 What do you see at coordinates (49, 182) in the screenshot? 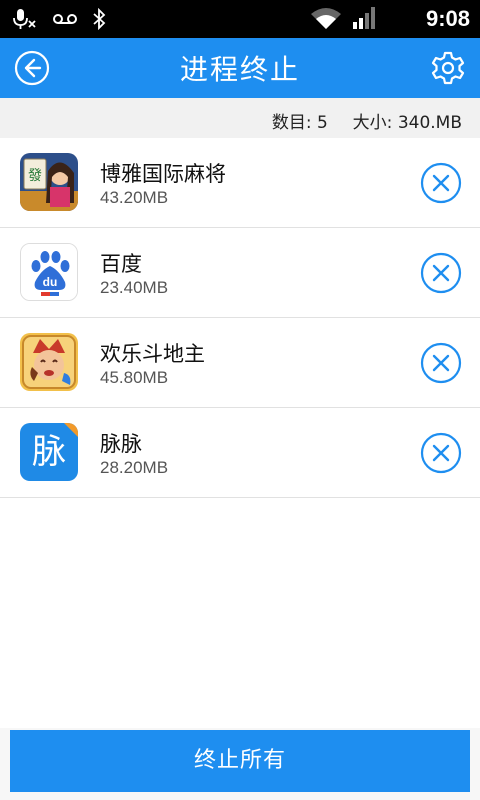
I see `mahjong-app-icon: 發` at bounding box center [49, 182].